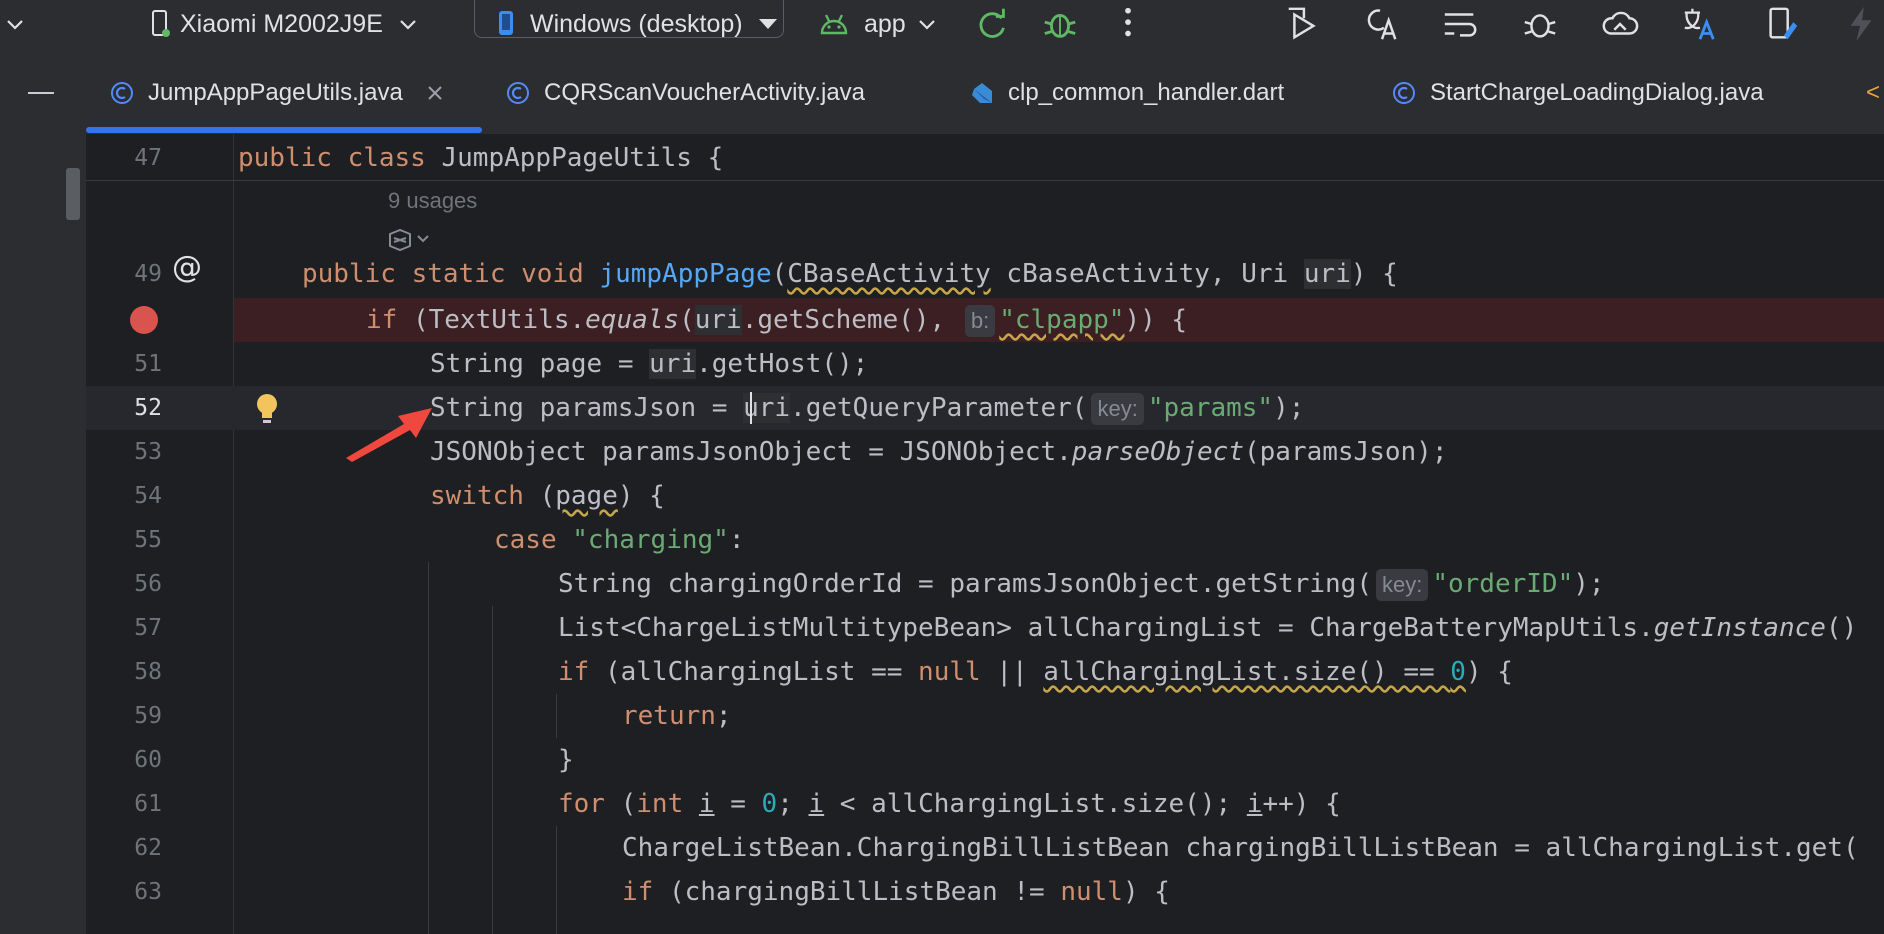  Describe the element at coordinates (187, 267) in the screenshot. I see `implementation-marker-icon: @` at that location.